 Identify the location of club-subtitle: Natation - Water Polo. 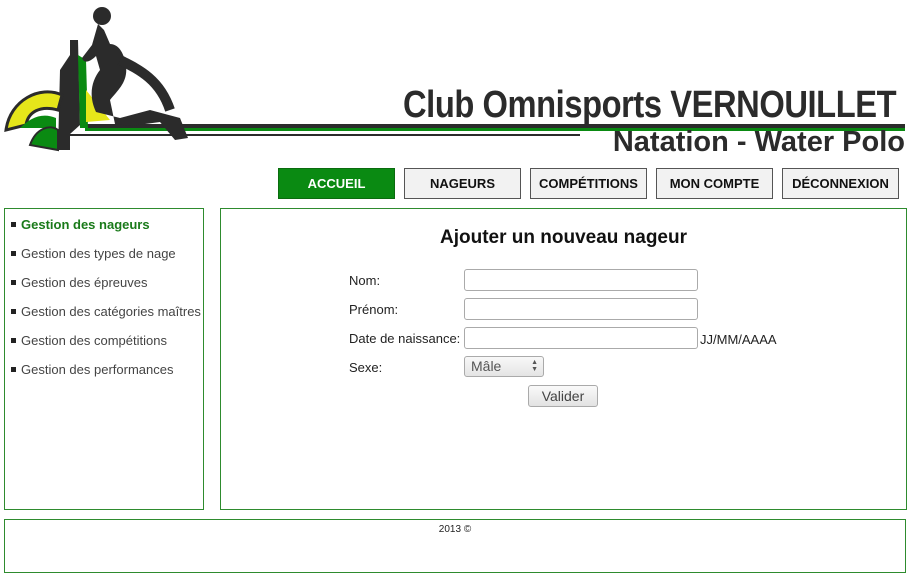
(758, 142).